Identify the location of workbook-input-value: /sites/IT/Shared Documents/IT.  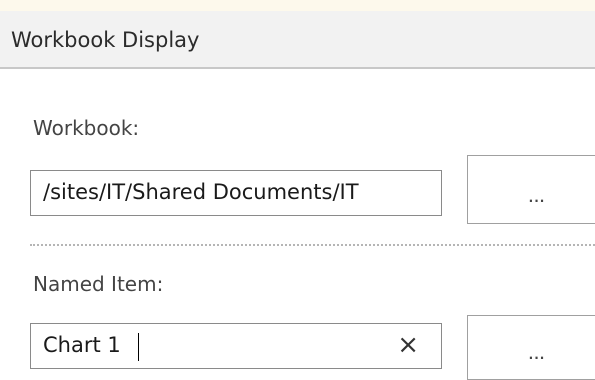
(201, 192).